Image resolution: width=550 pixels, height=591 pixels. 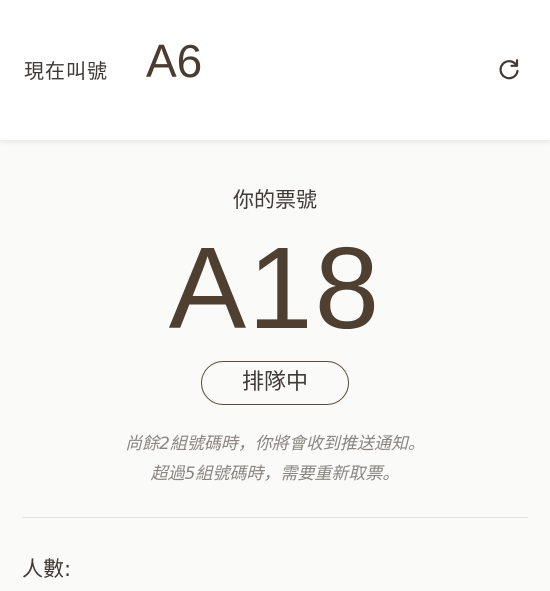 What do you see at coordinates (275, 517) in the screenshot?
I see `divider` at bounding box center [275, 517].